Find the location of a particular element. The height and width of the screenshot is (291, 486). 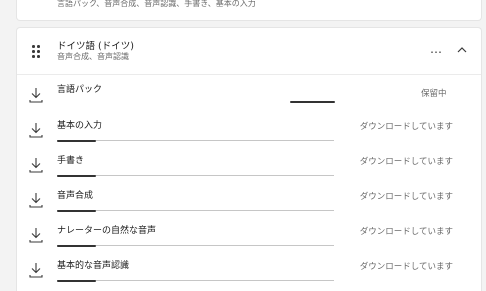

indeterminate-progress is located at coordinates (312, 102).